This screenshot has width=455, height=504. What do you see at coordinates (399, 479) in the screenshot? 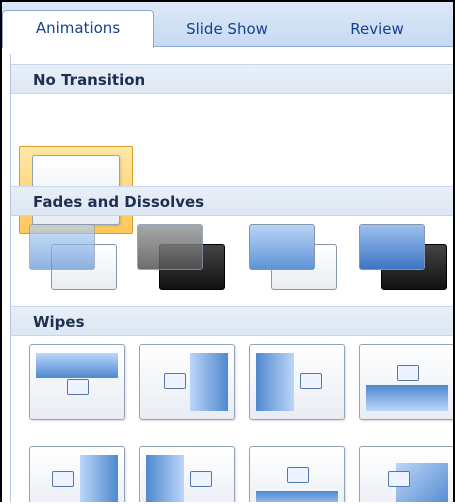
I see `arrow-diagonal-icon` at bounding box center [399, 479].